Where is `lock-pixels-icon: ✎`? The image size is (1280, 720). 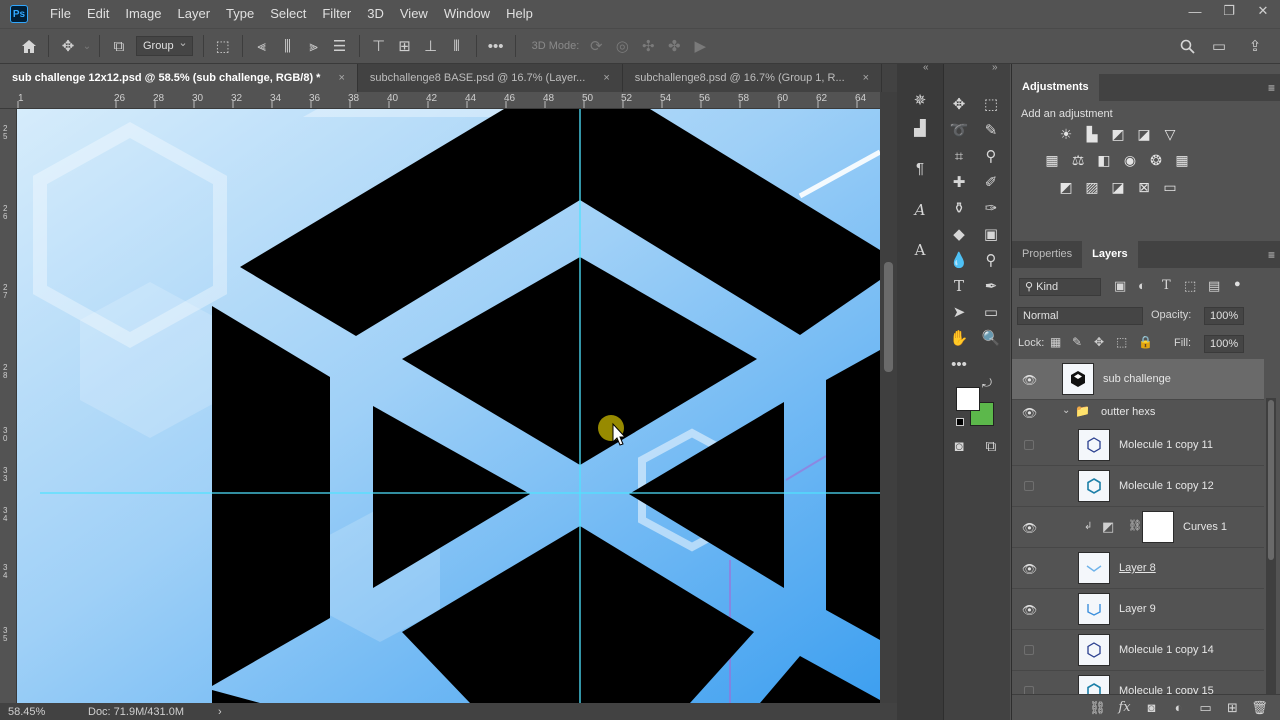 lock-pixels-icon: ✎ is located at coordinates (1077, 342).